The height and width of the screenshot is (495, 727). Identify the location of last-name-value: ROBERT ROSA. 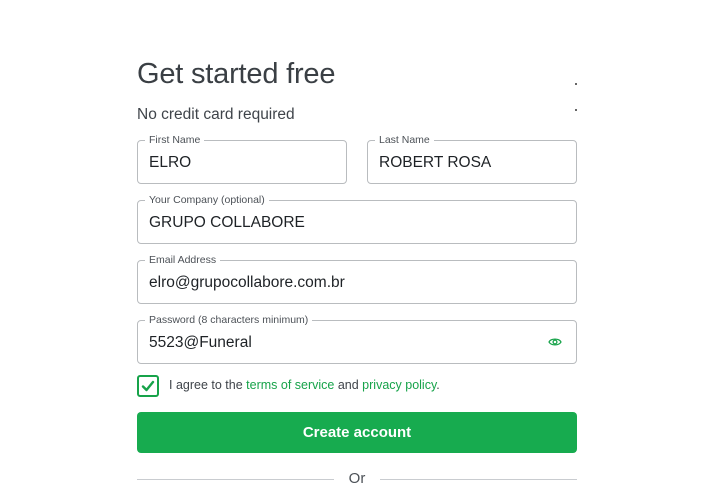
(435, 163).